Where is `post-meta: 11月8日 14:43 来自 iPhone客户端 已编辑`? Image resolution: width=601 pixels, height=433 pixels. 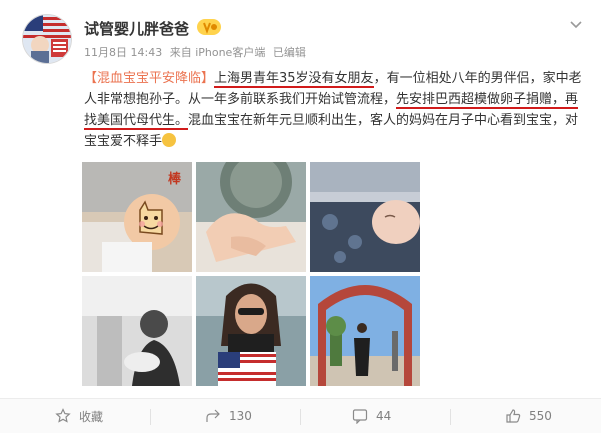 post-meta: 11月8日 14:43 来自 iPhone客户端 已编辑 is located at coordinates (197, 52).